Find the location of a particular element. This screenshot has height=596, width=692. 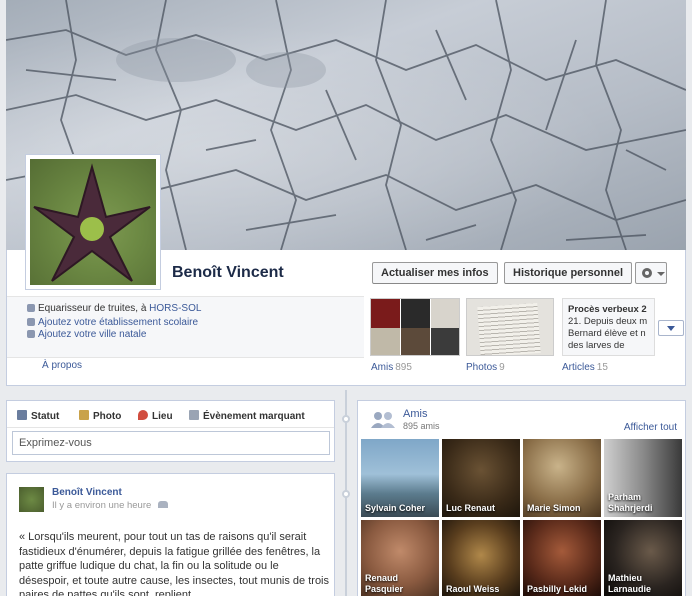

gear-icon is located at coordinates (647, 273).